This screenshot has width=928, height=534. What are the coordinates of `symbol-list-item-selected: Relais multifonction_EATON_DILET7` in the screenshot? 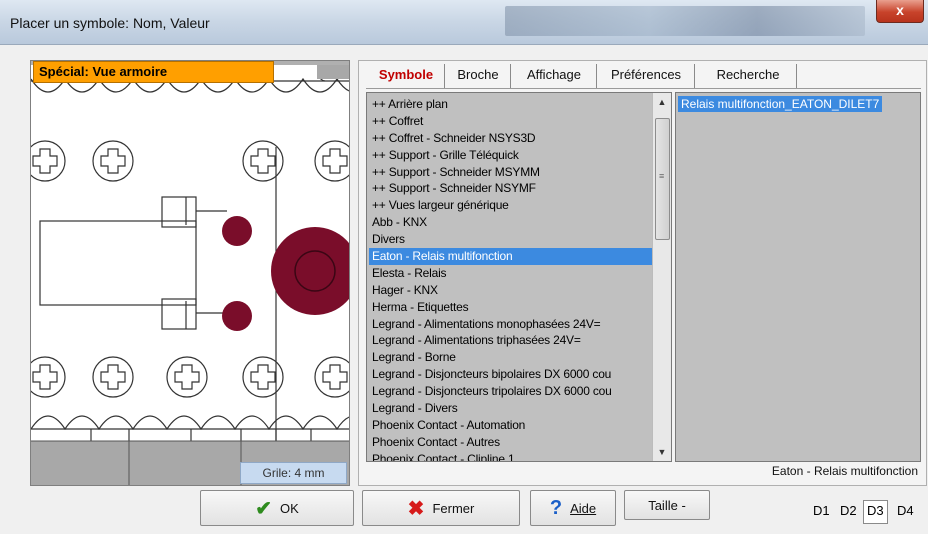 It's located at (780, 104).